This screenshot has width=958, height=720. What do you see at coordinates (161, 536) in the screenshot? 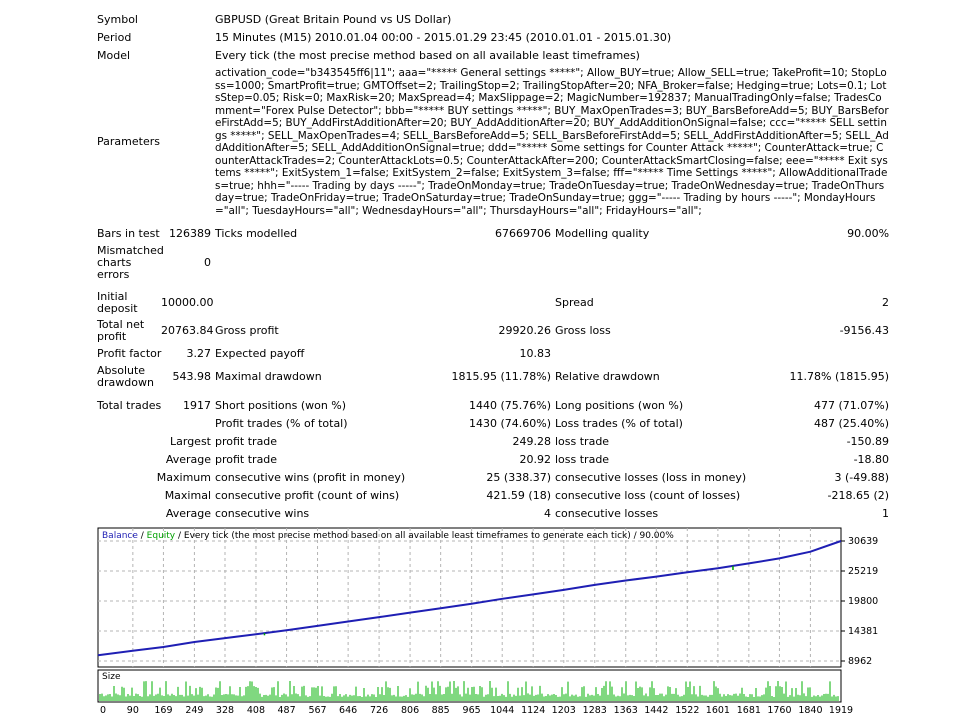
I see `caption-equity: Equity` at bounding box center [161, 536].